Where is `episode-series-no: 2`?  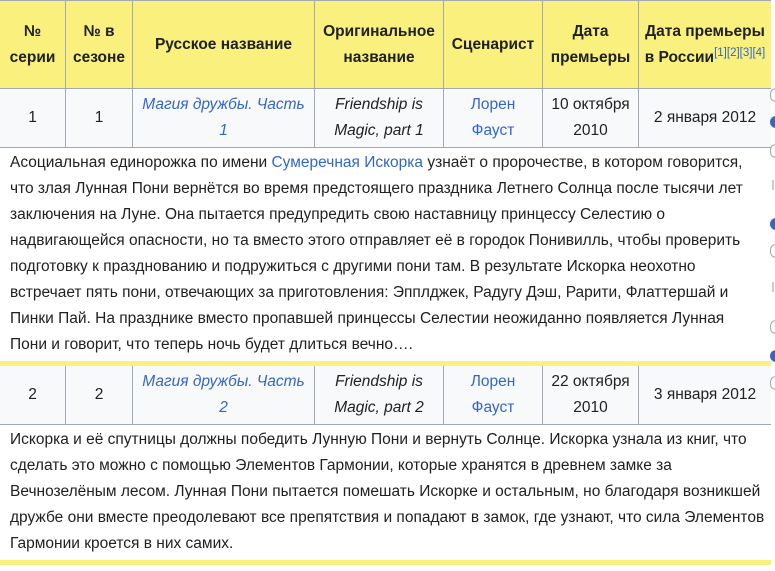
episode-series-no: 2 is located at coordinates (33, 394).